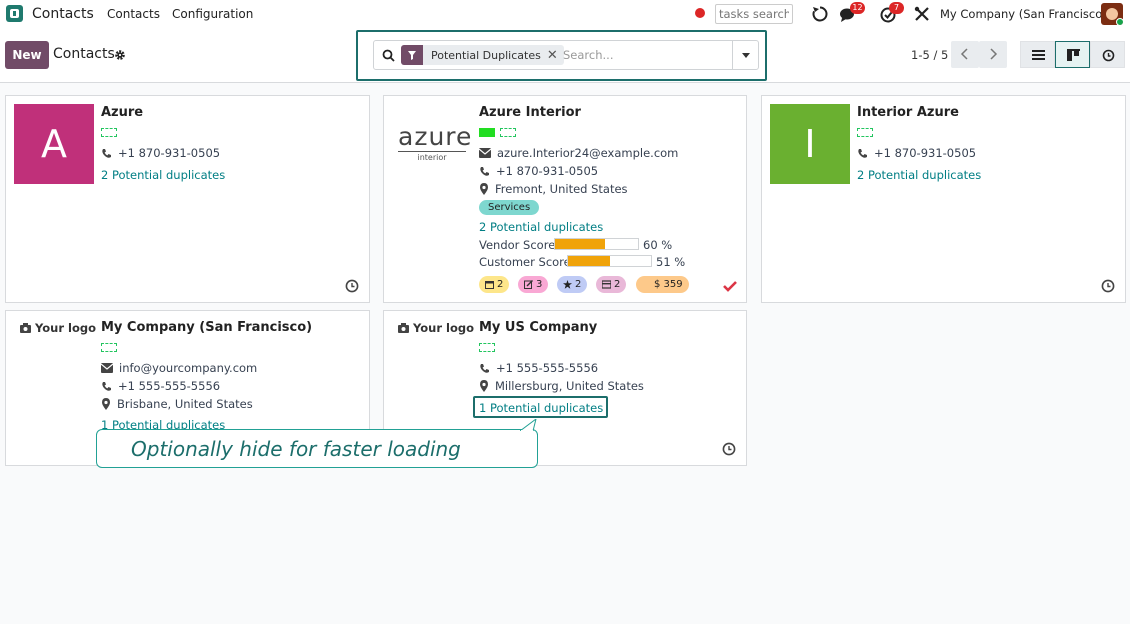 The width and height of the screenshot is (1130, 624). What do you see at coordinates (435, 142) in the screenshot?
I see `company-logo: azure interior` at bounding box center [435, 142].